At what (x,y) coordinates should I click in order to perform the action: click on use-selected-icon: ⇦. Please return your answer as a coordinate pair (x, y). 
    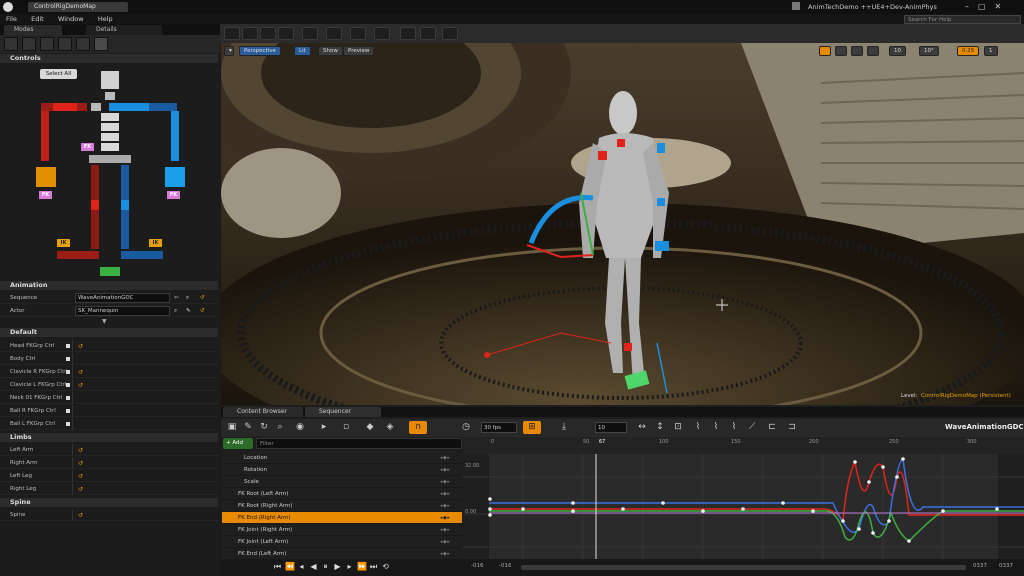
    Looking at the image, I should click on (176, 298).